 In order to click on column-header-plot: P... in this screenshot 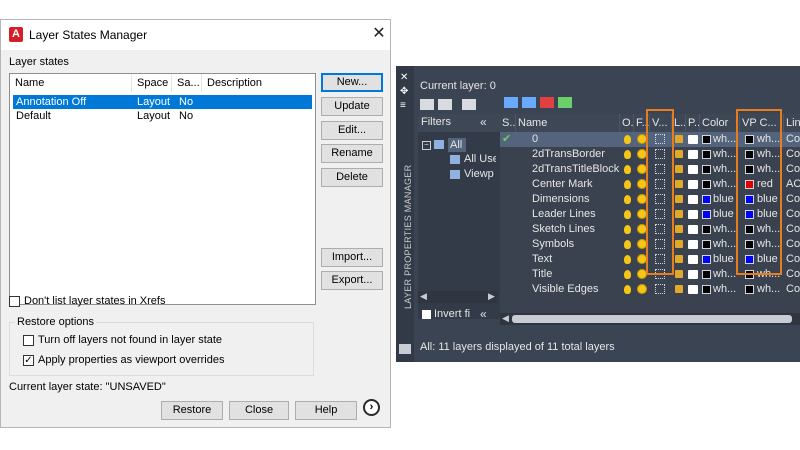, I will do `click(693, 123)`.